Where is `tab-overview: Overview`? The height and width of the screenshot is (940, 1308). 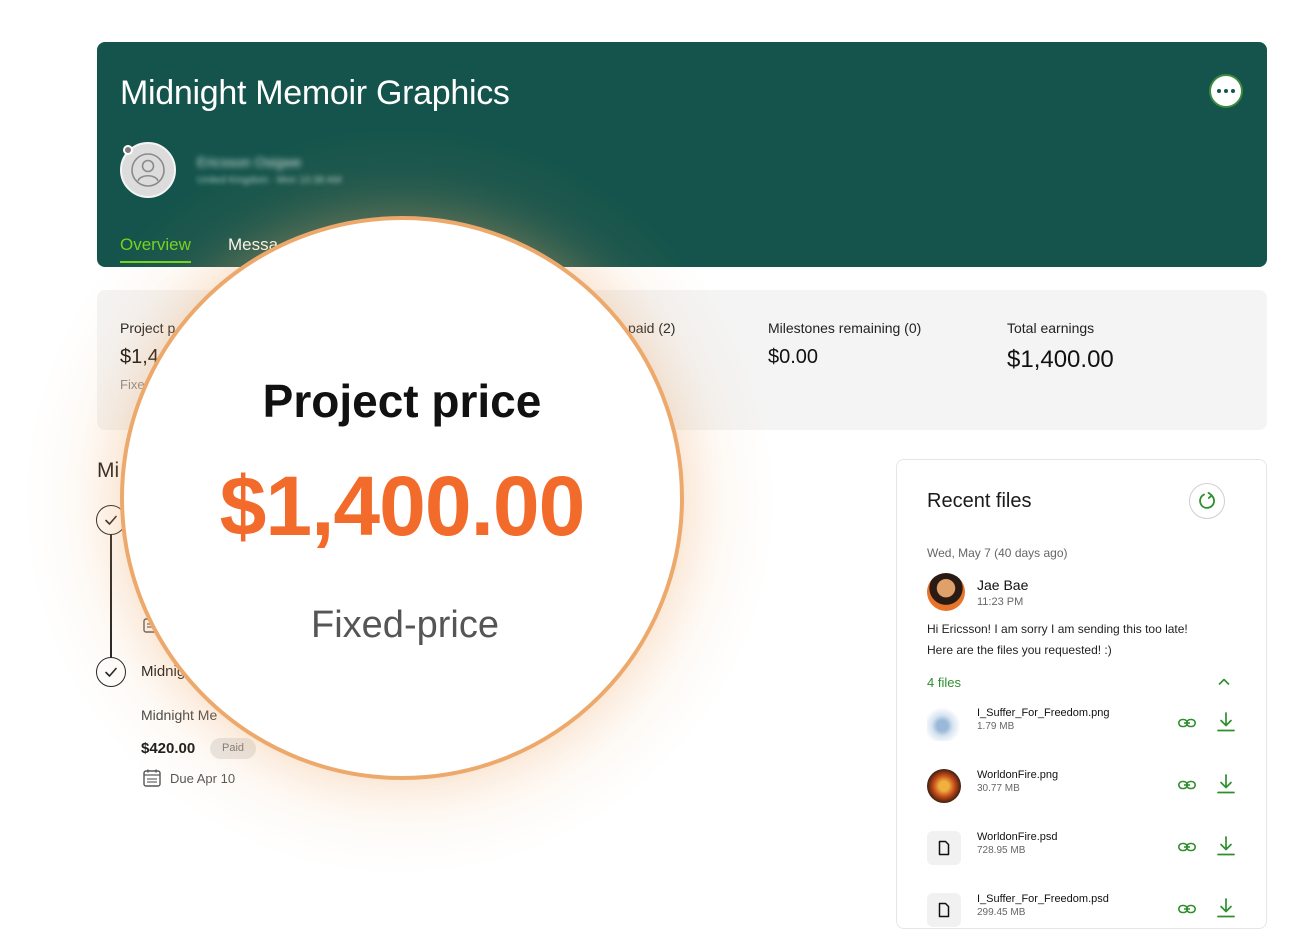 tab-overview: Overview is located at coordinates (155, 249).